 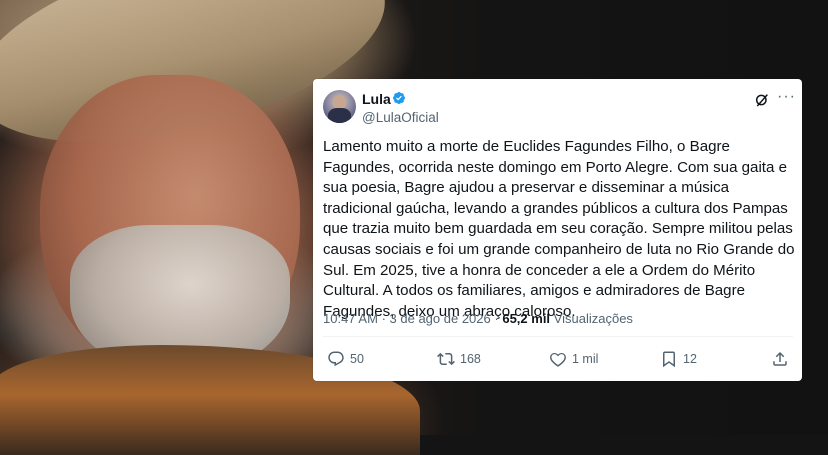 I want to click on like-icon, so click(x=558, y=359).